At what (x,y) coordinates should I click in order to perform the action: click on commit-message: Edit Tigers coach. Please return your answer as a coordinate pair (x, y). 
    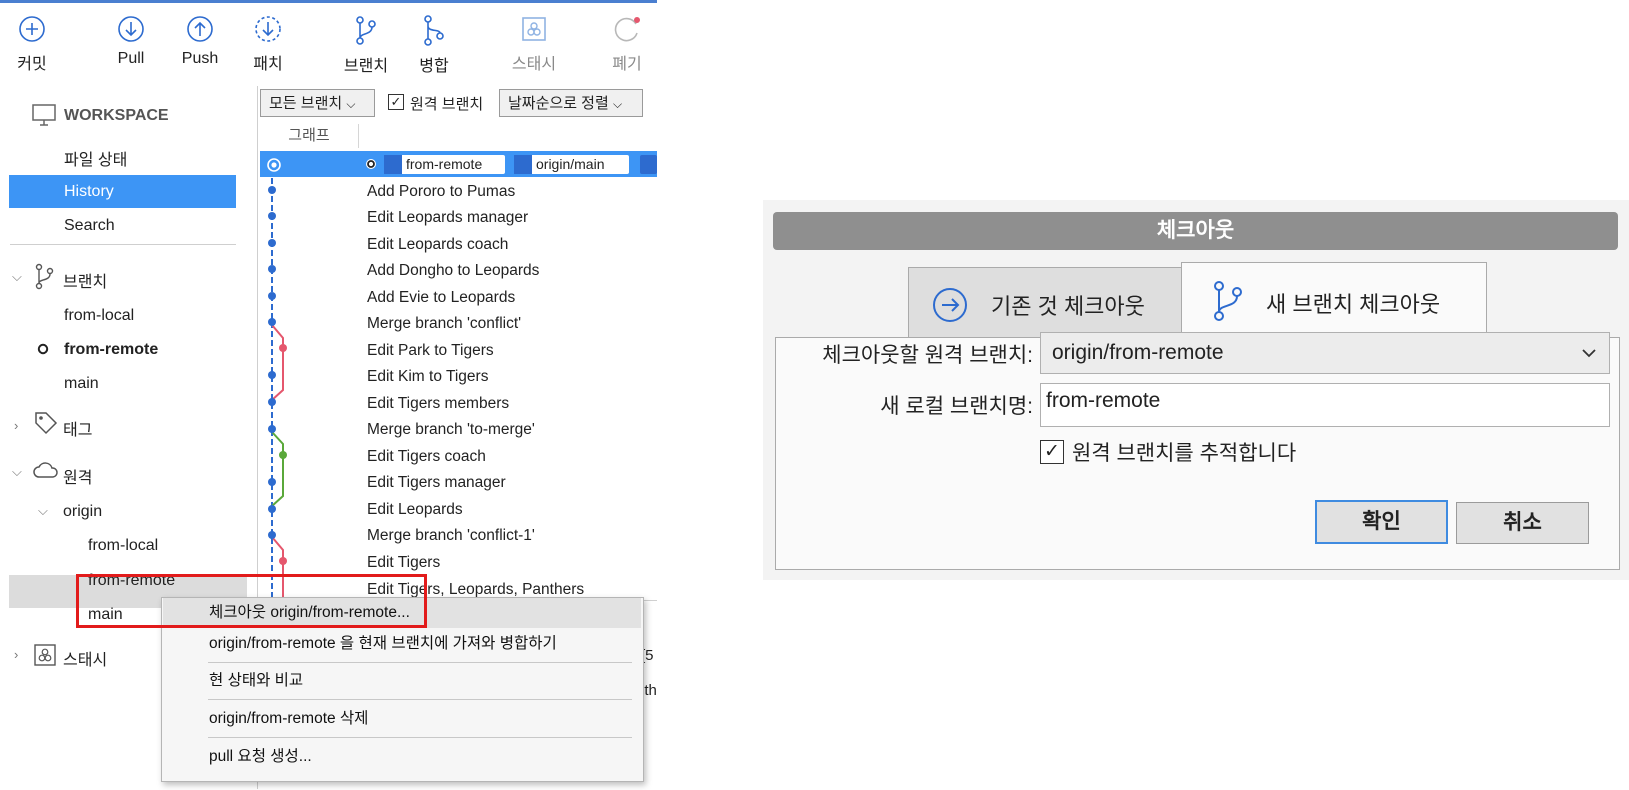
    Looking at the image, I should click on (426, 457).